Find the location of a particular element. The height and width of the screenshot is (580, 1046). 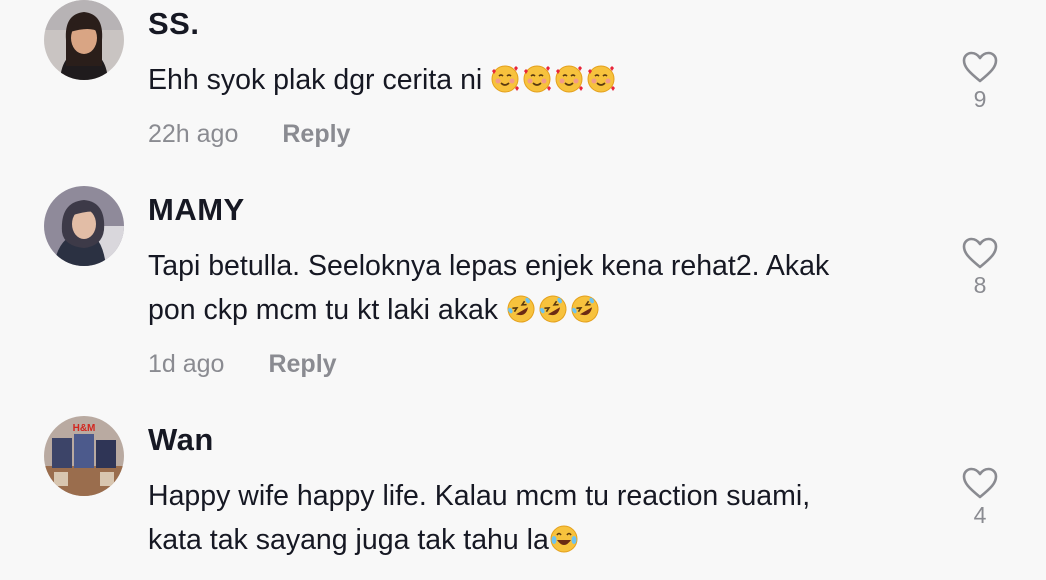

comment-timestamp: 22h ago is located at coordinates (193, 134).